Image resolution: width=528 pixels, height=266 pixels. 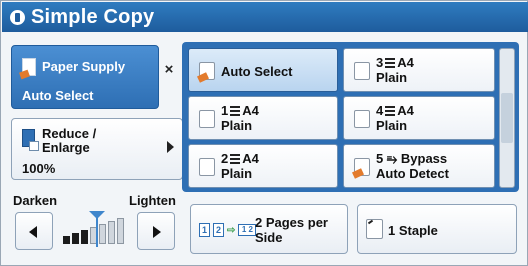 I want to click on reduce-enlarge-label-line2: Enlarge, so click(x=66, y=147).